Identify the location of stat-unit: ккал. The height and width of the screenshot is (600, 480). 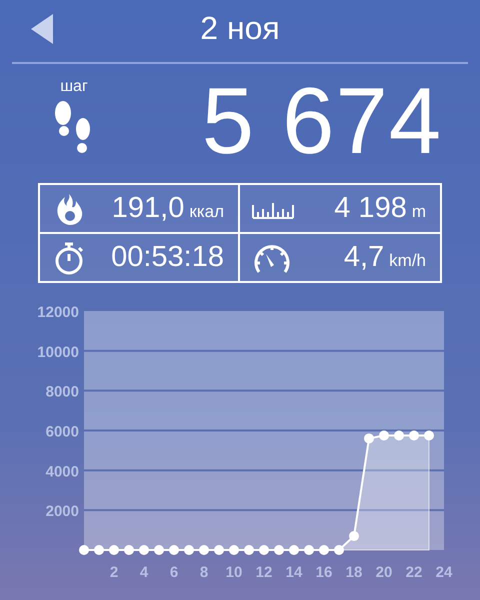
(206, 211).